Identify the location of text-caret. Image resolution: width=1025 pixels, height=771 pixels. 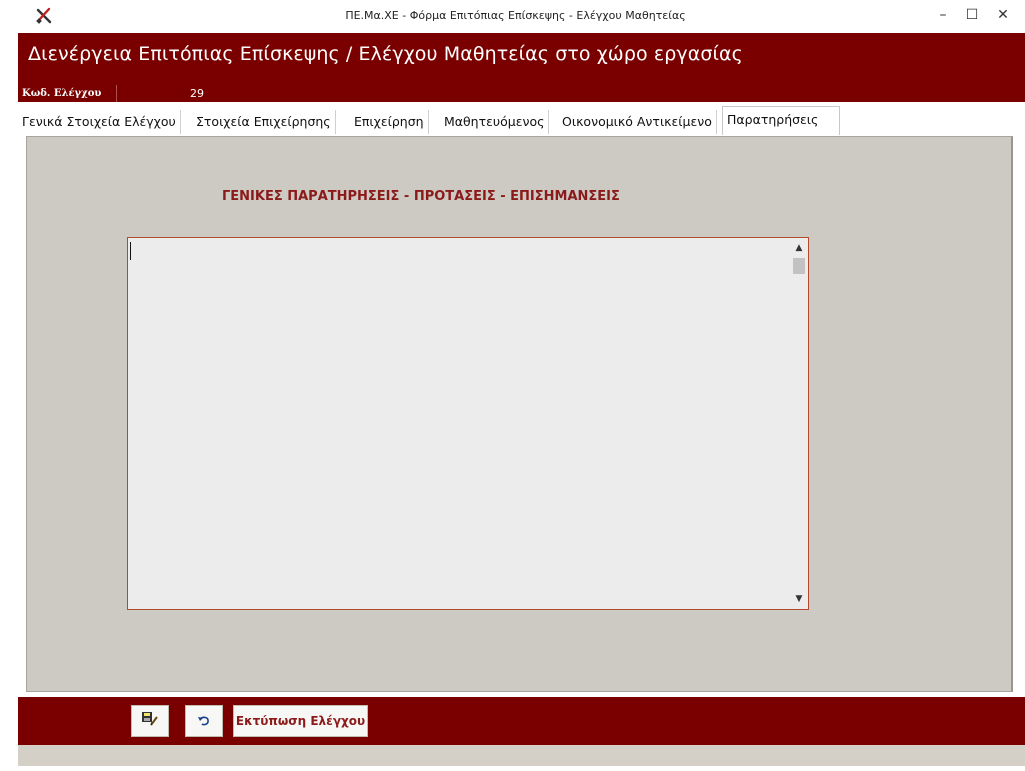
(130, 251).